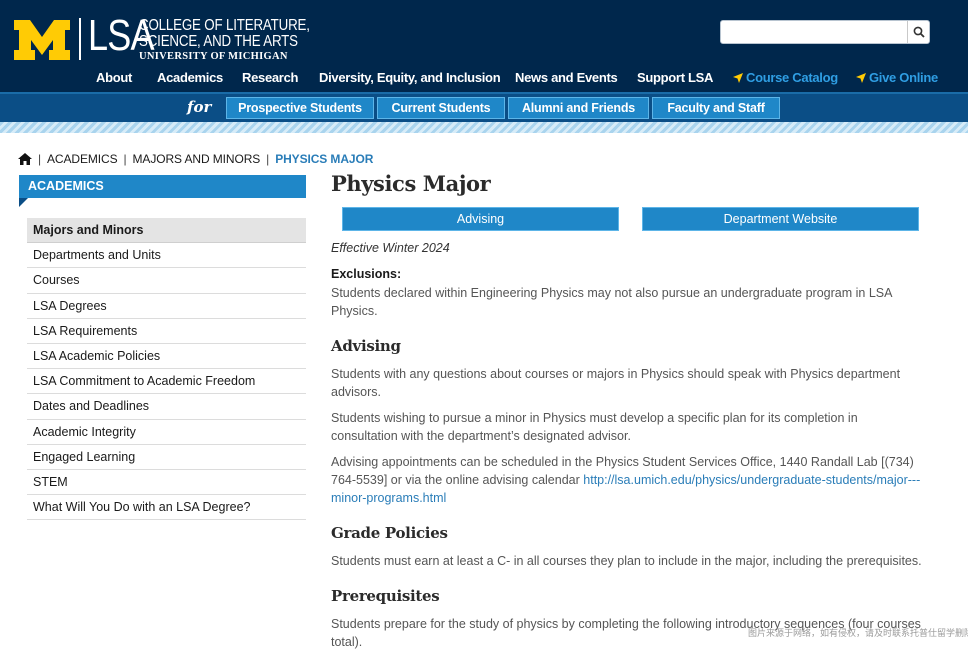 The image size is (968, 651). I want to click on search-button, so click(918, 32).